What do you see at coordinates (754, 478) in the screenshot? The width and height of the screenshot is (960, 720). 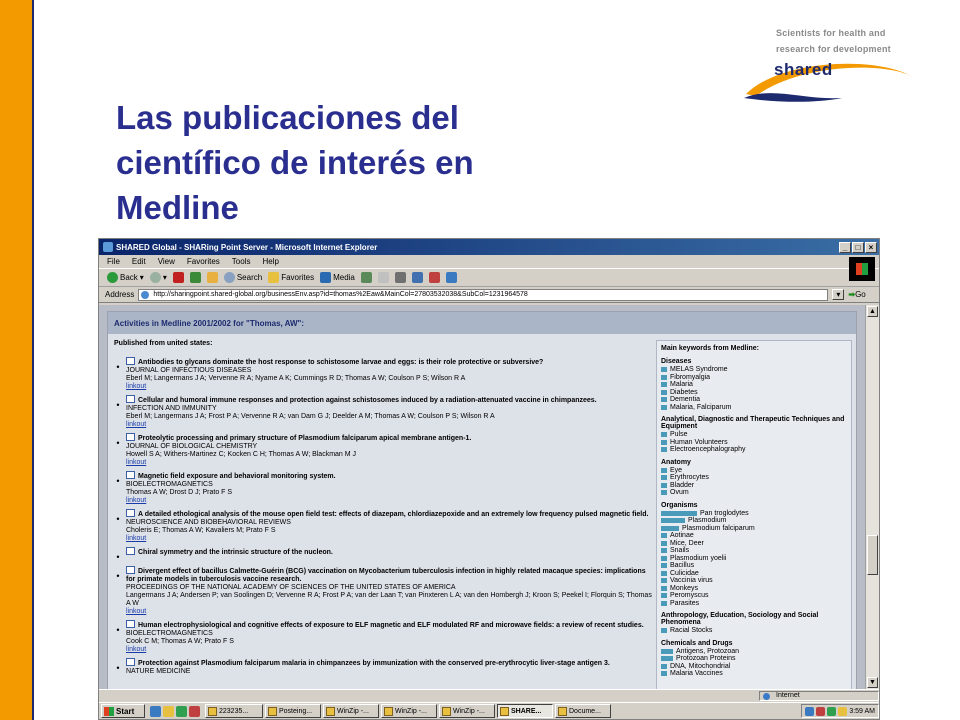 I see `keyword-item: Erythrocytes` at bounding box center [754, 478].